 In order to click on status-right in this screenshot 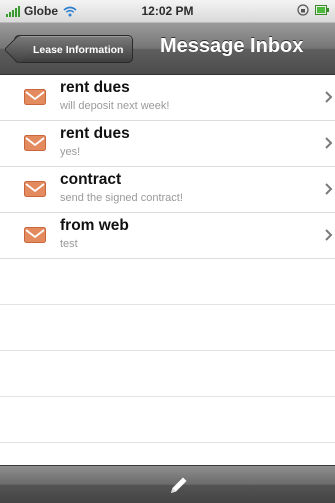, I will do `click(313, 10)`.